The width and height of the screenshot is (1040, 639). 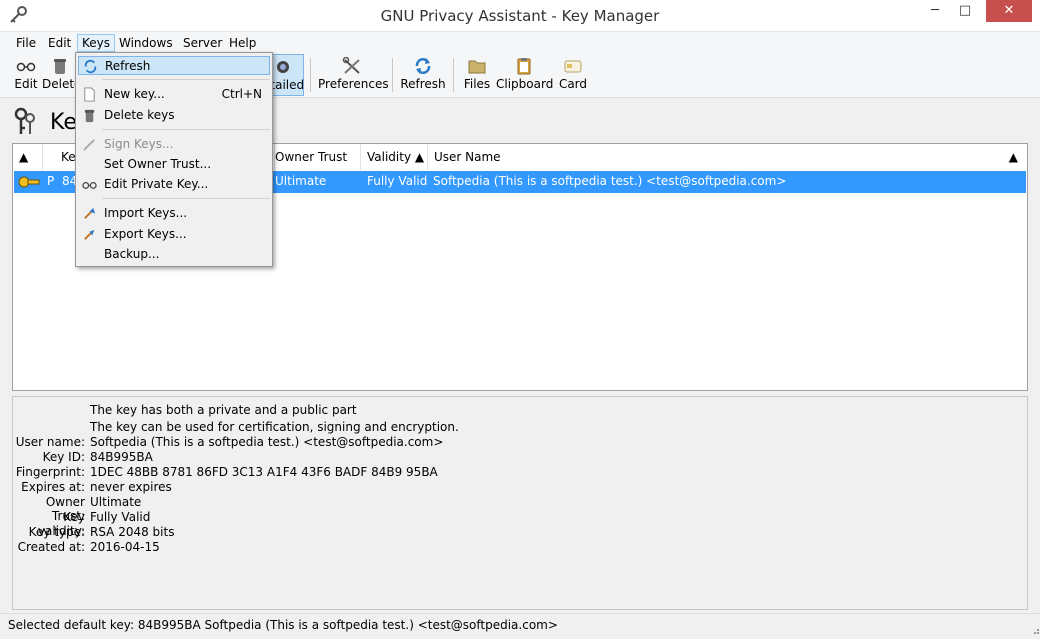 I want to click on menu-windows: Windows, so click(x=146, y=43).